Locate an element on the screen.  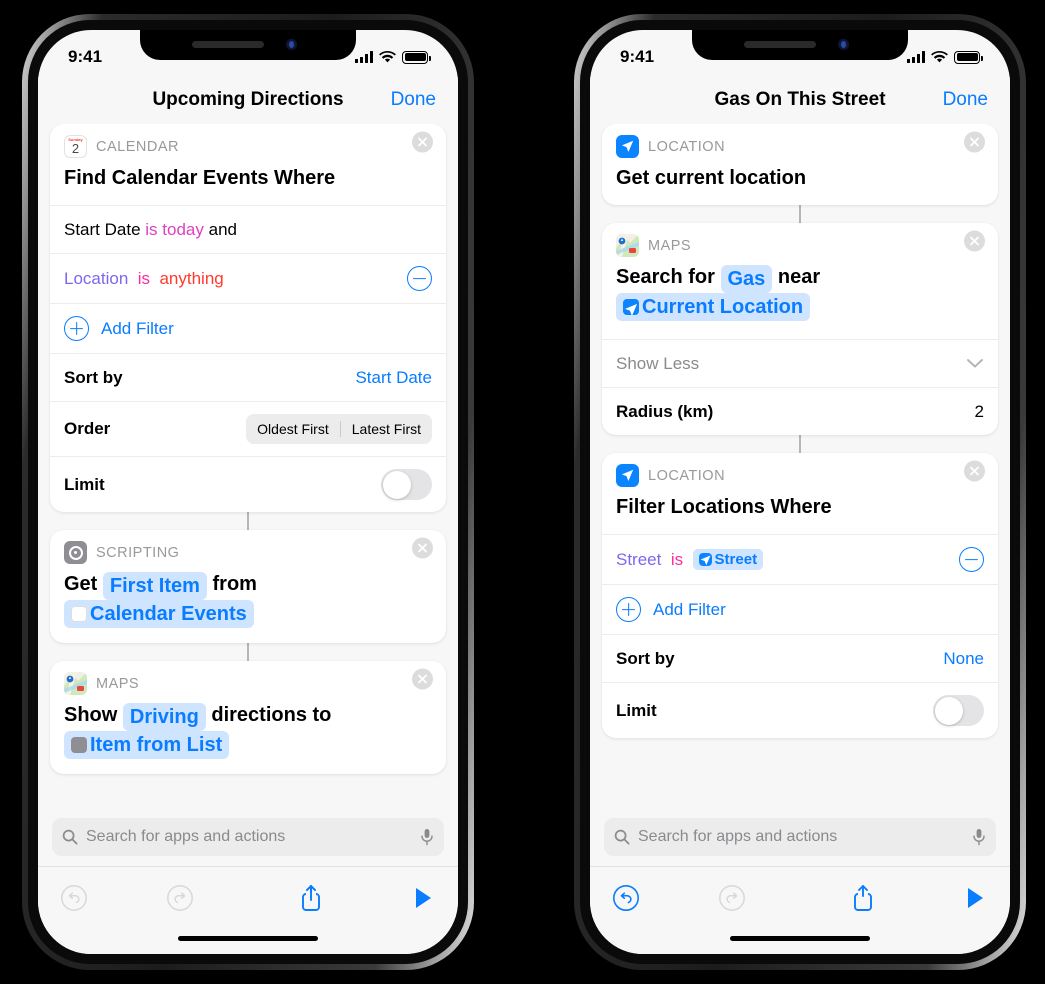
segment-latest-first: Latest First is located at coordinates (386, 429).